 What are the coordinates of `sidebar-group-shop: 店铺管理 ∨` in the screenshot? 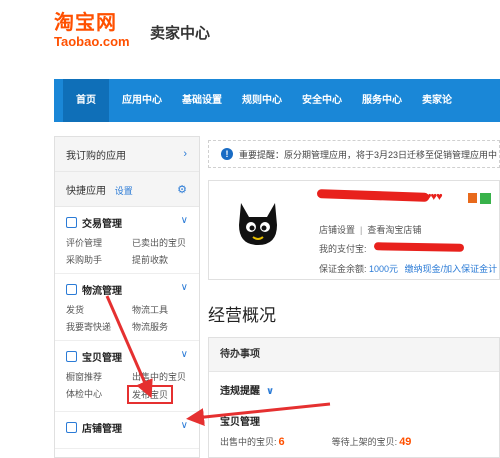 It's located at (127, 430).